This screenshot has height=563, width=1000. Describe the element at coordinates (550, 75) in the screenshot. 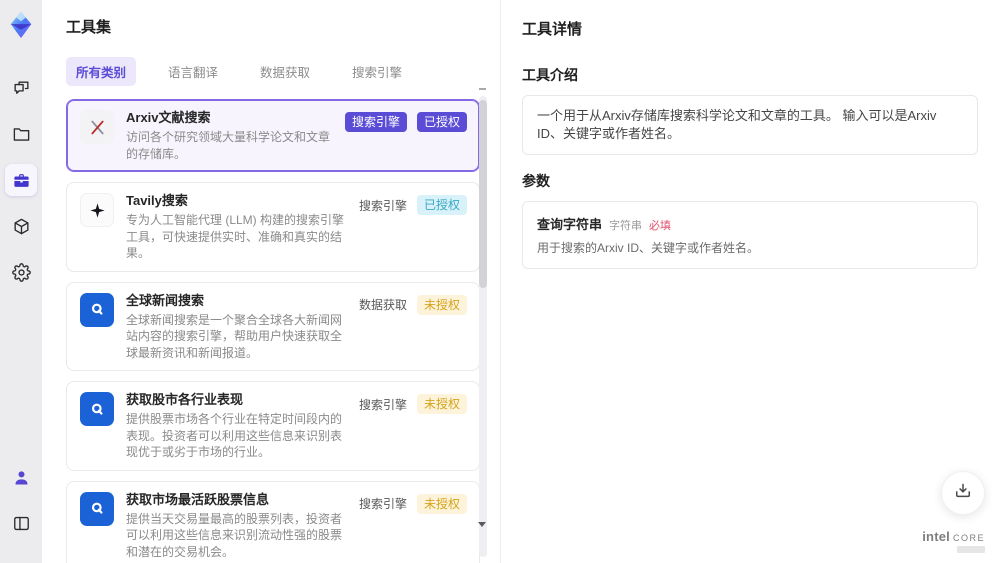

I see `intro-heading: 工具介绍` at that location.